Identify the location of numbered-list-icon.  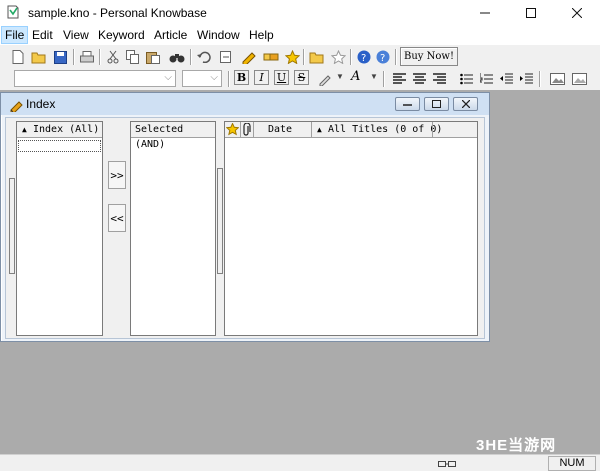
(486, 79).